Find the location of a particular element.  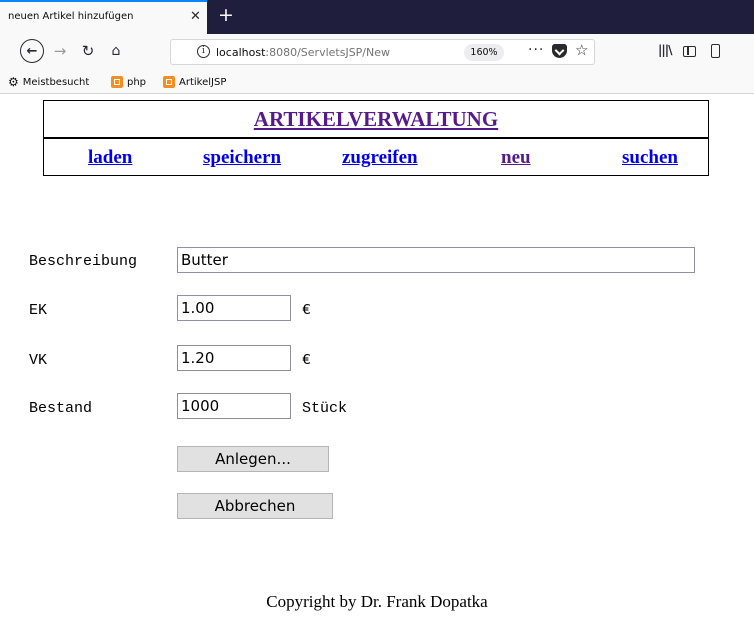

back-arrow-icon: ← is located at coordinates (32, 51).